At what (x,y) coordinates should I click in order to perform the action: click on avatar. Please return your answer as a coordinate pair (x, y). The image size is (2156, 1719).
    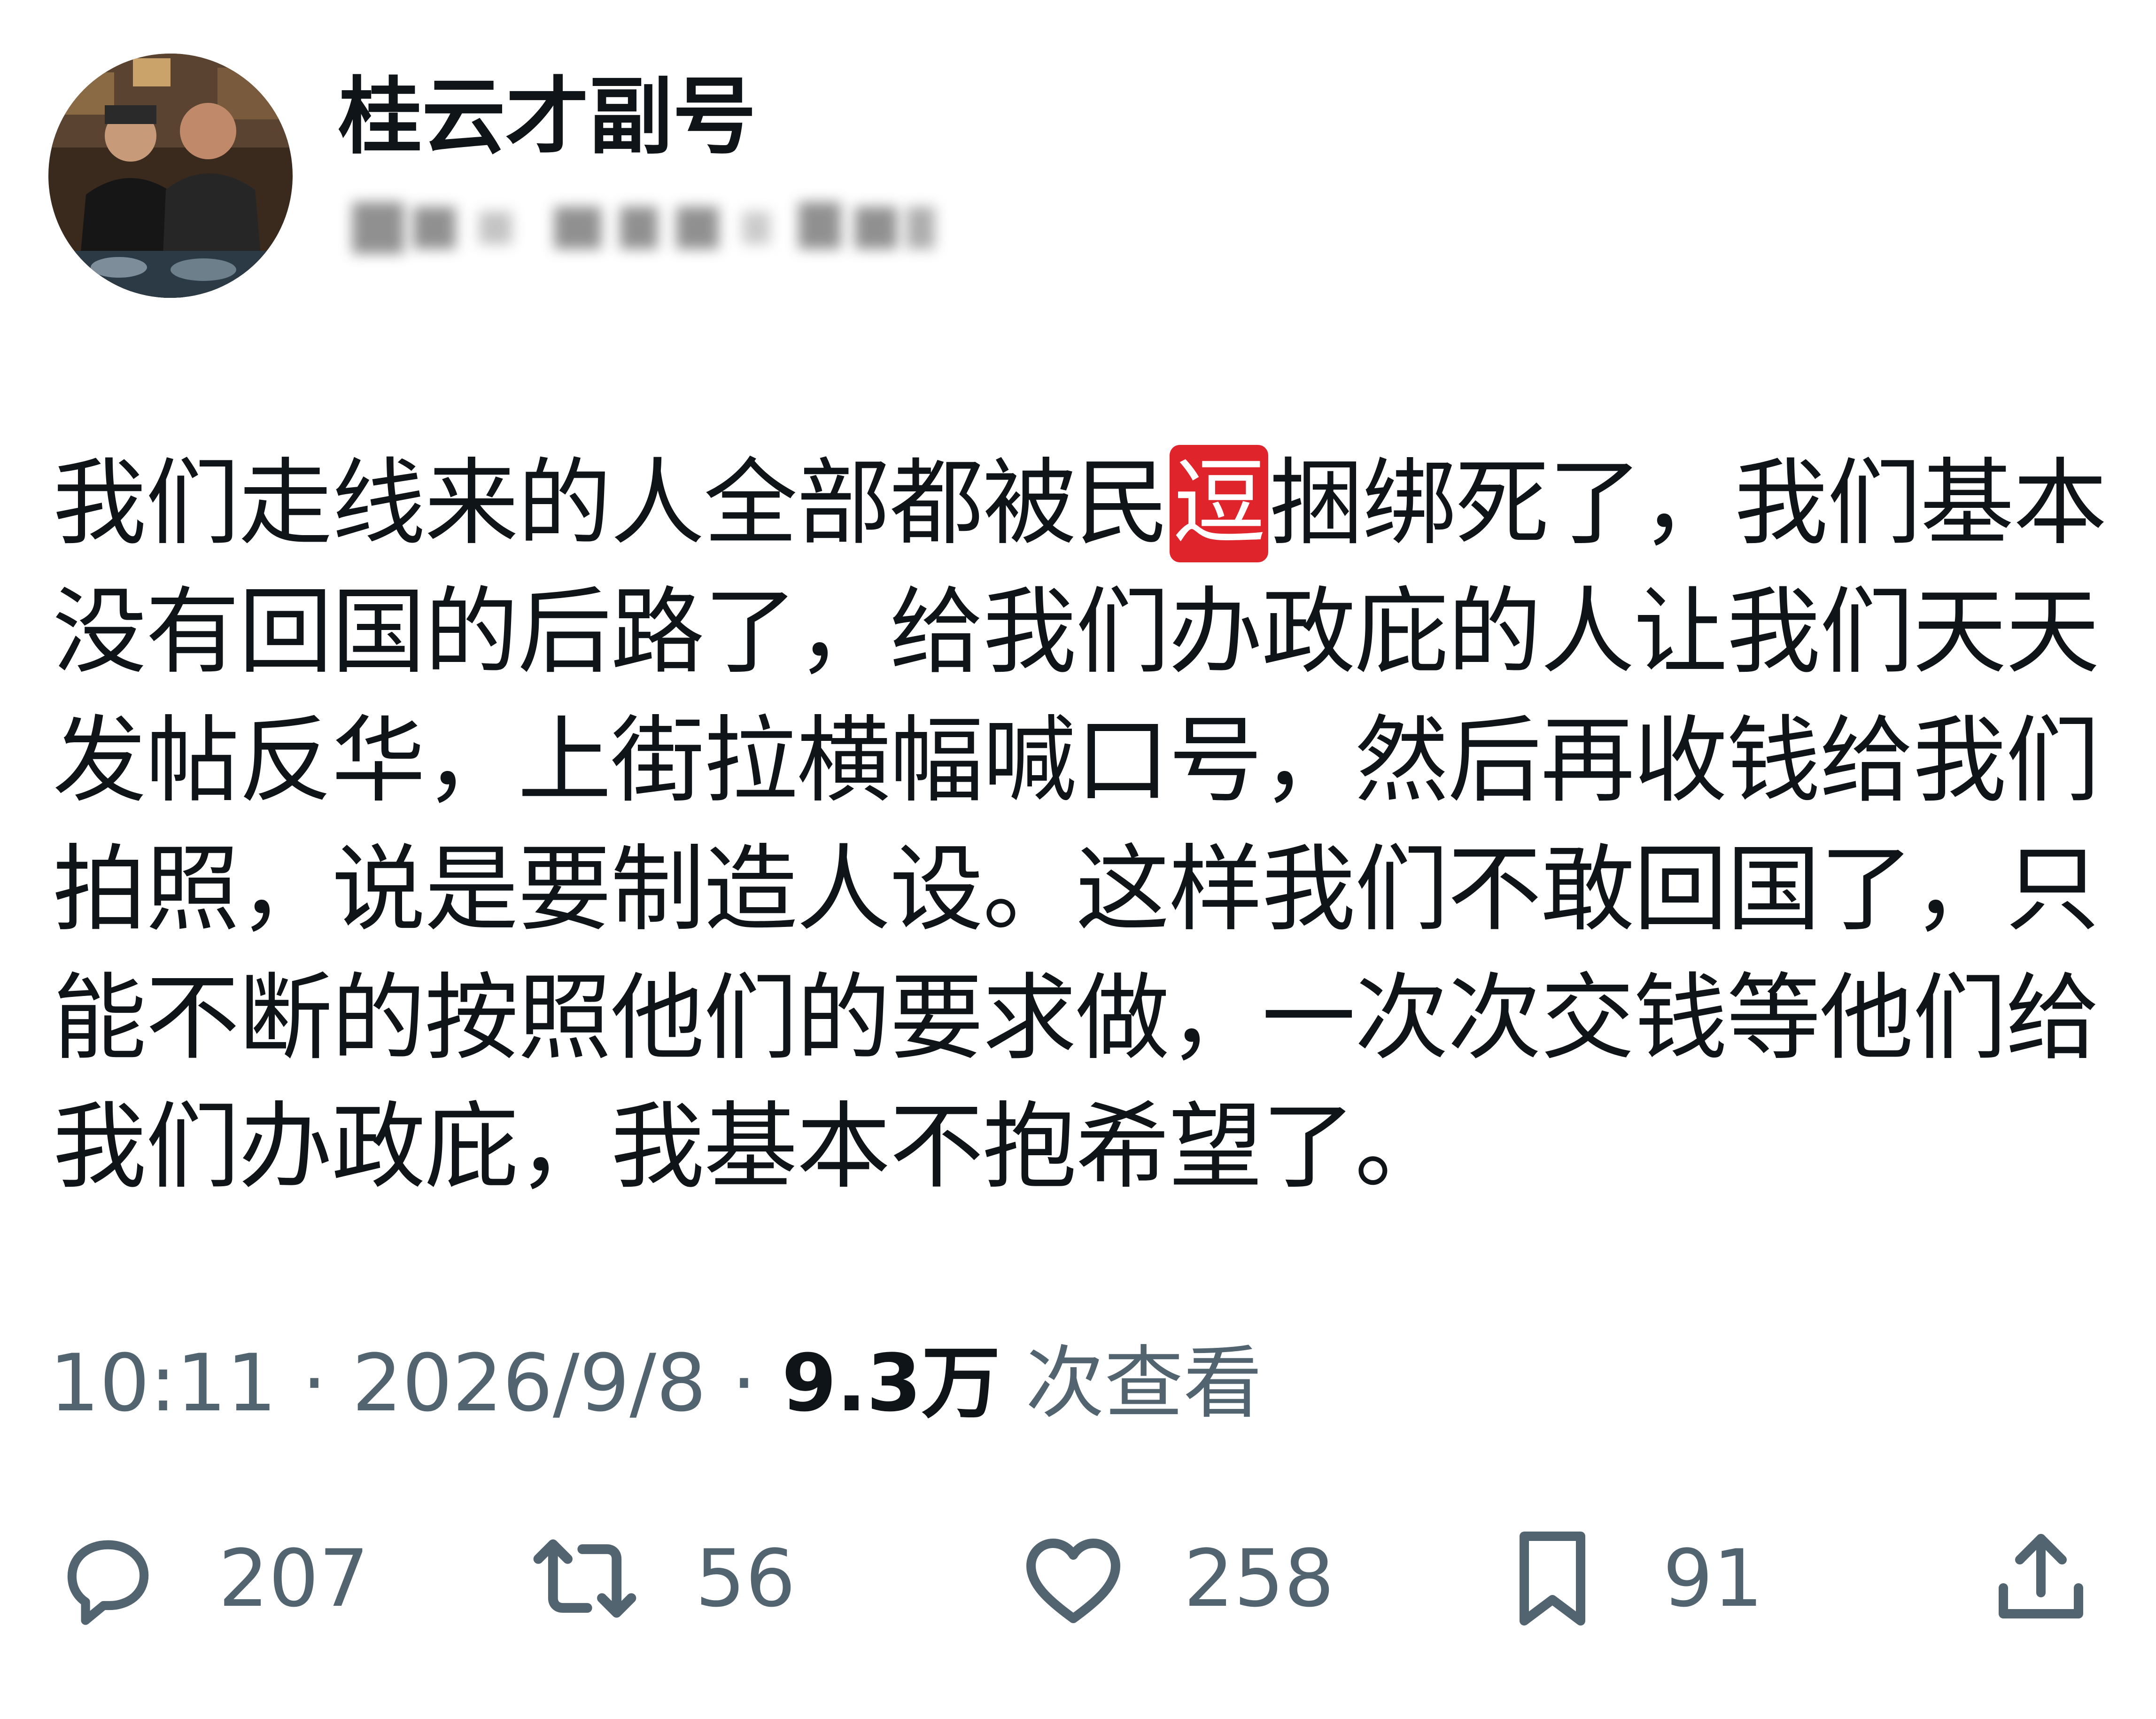
    Looking at the image, I should click on (171, 176).